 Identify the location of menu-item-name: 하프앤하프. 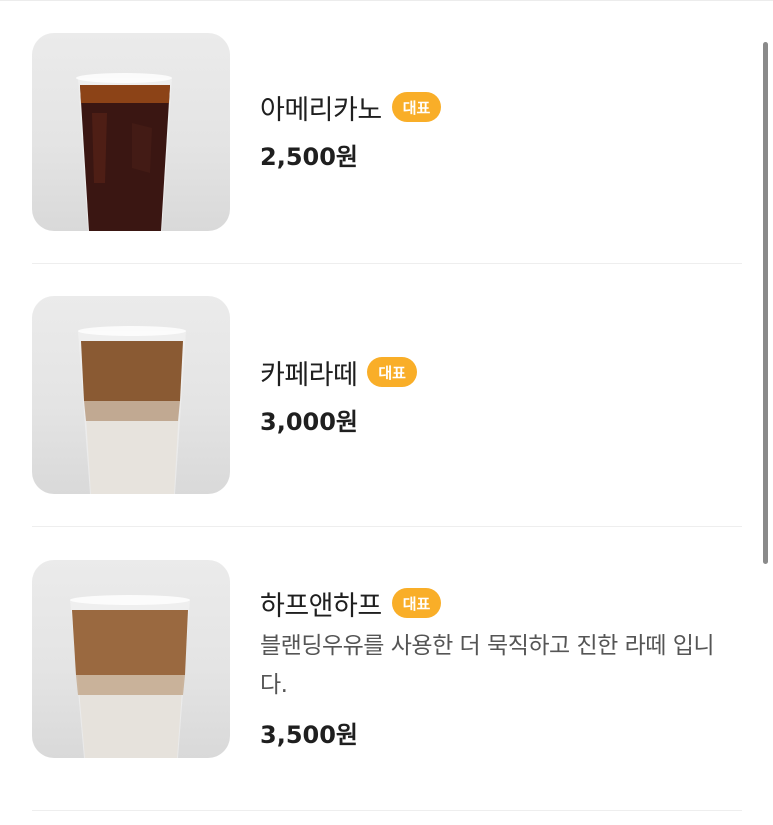
(321, 606).